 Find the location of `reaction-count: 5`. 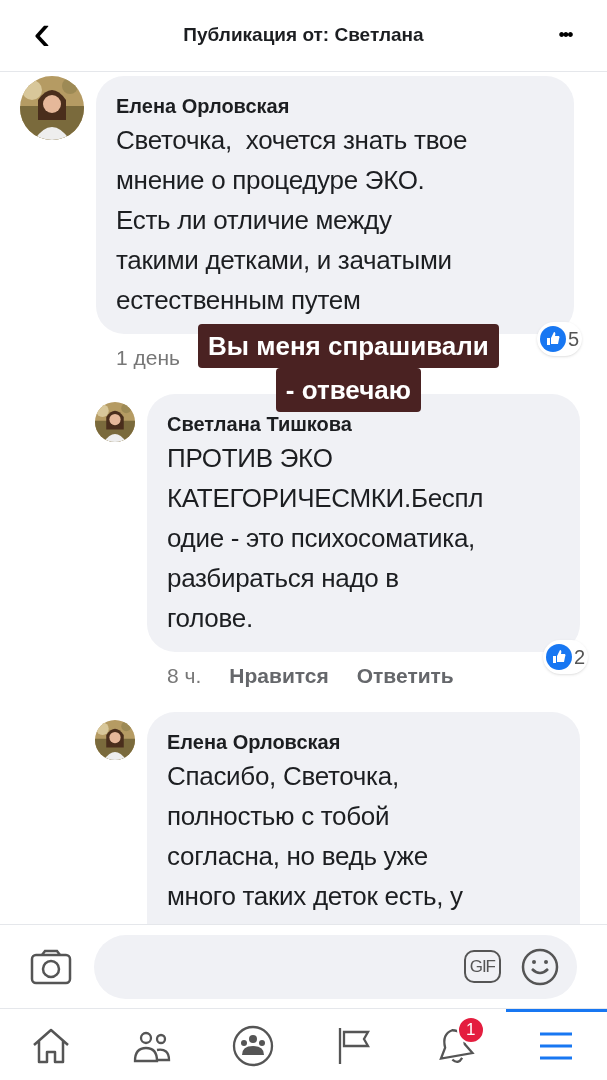

reaction-count: 5 is located at coordinates (559, 339).